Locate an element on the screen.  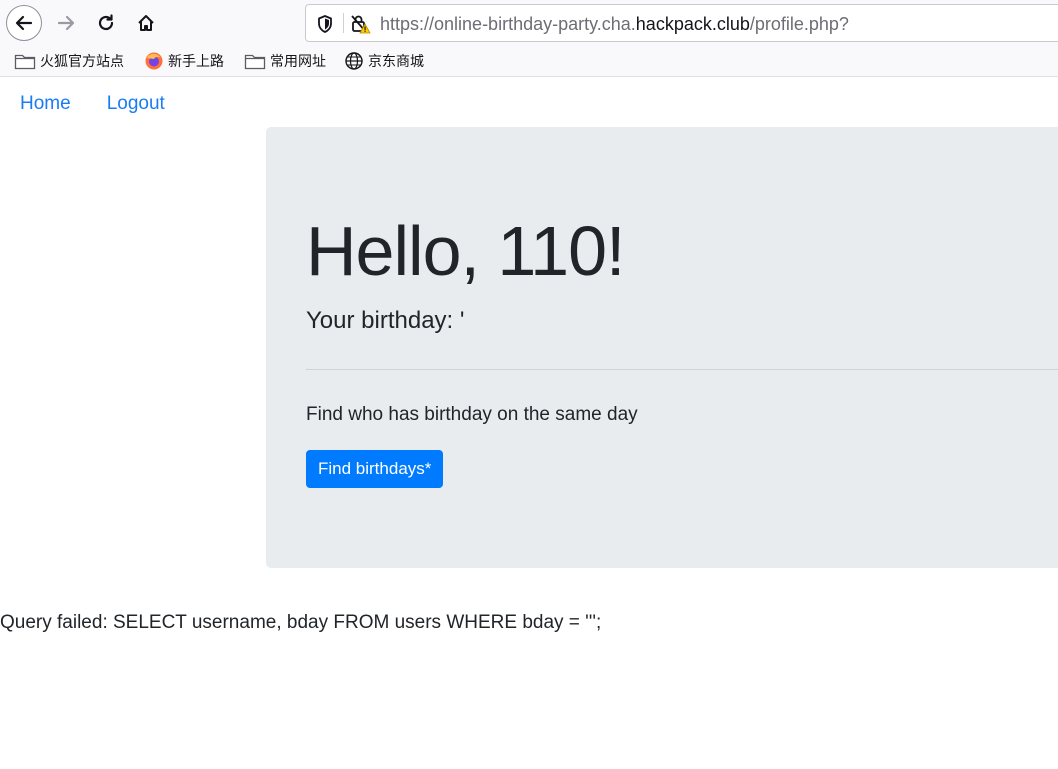
url-separator is located at coordinates (343, 23).